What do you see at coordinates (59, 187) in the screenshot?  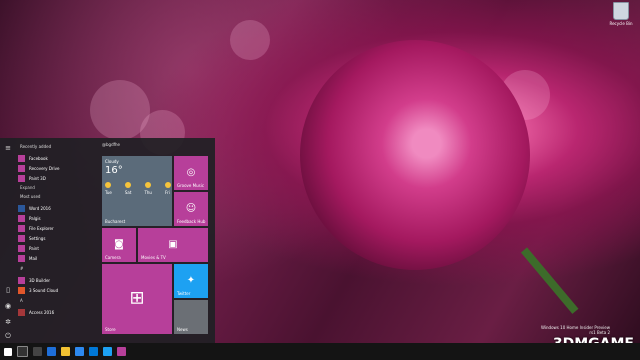 I see `expand-link: Expand` at bounding box center [59, 187].